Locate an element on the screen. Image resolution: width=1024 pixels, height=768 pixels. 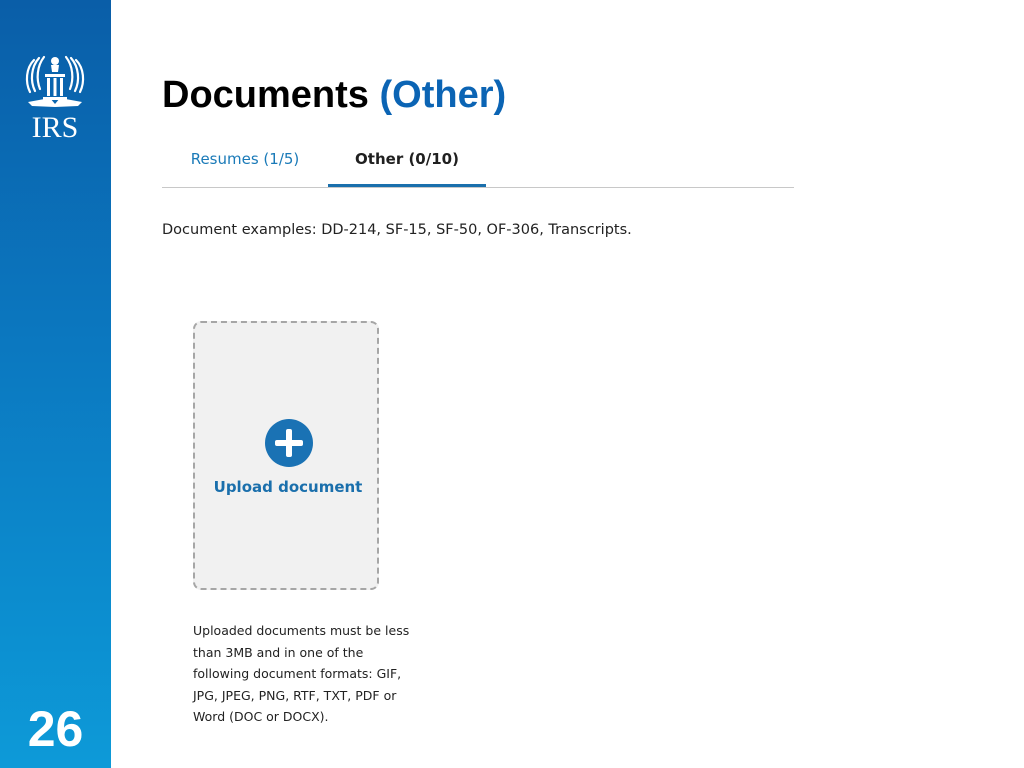
title-main: Documents is located at coordinates (265, 95).